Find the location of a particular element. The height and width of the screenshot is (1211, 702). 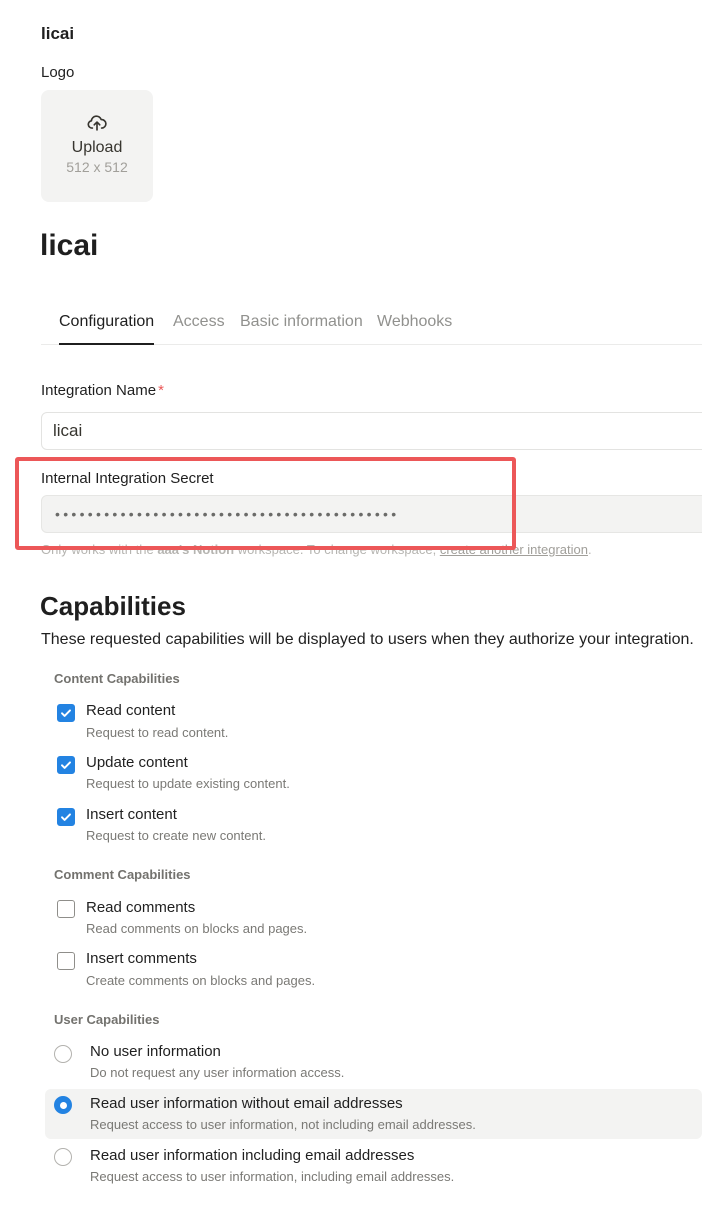

read-content-checkbox is located at coordinates (66, 713).